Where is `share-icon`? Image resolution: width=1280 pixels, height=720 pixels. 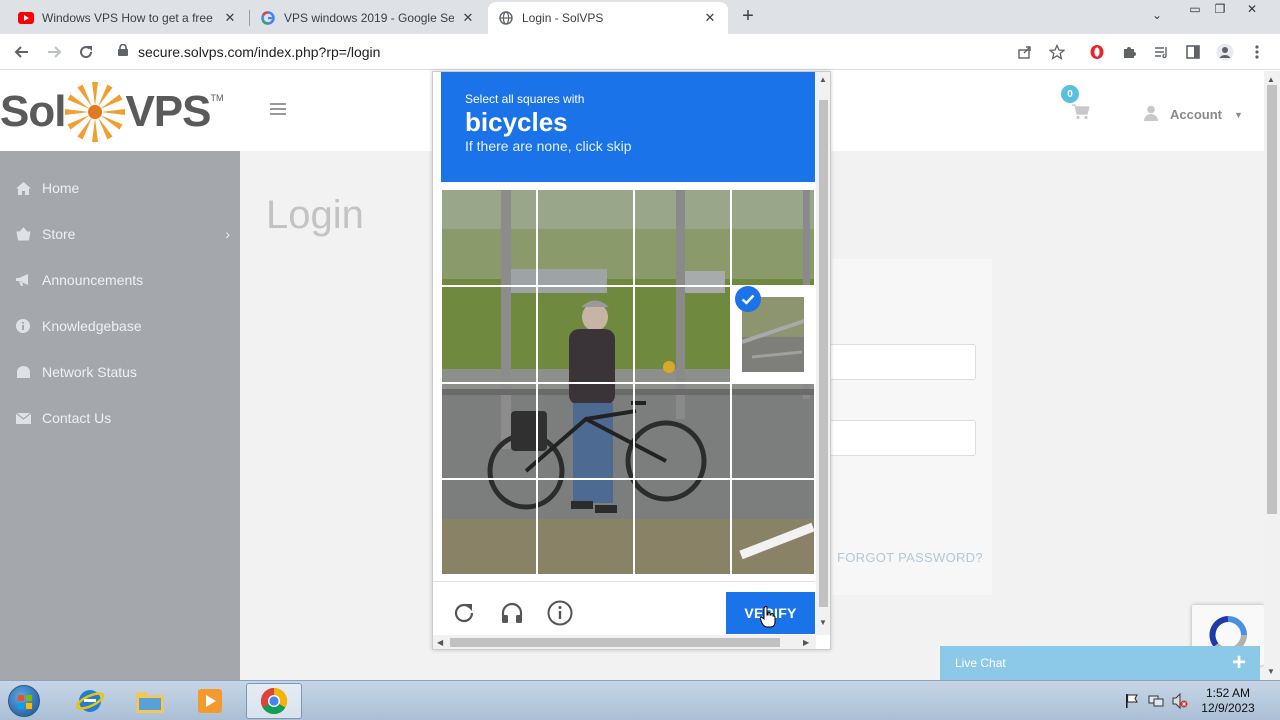 share-icon is located at coordinates (1025, 52).